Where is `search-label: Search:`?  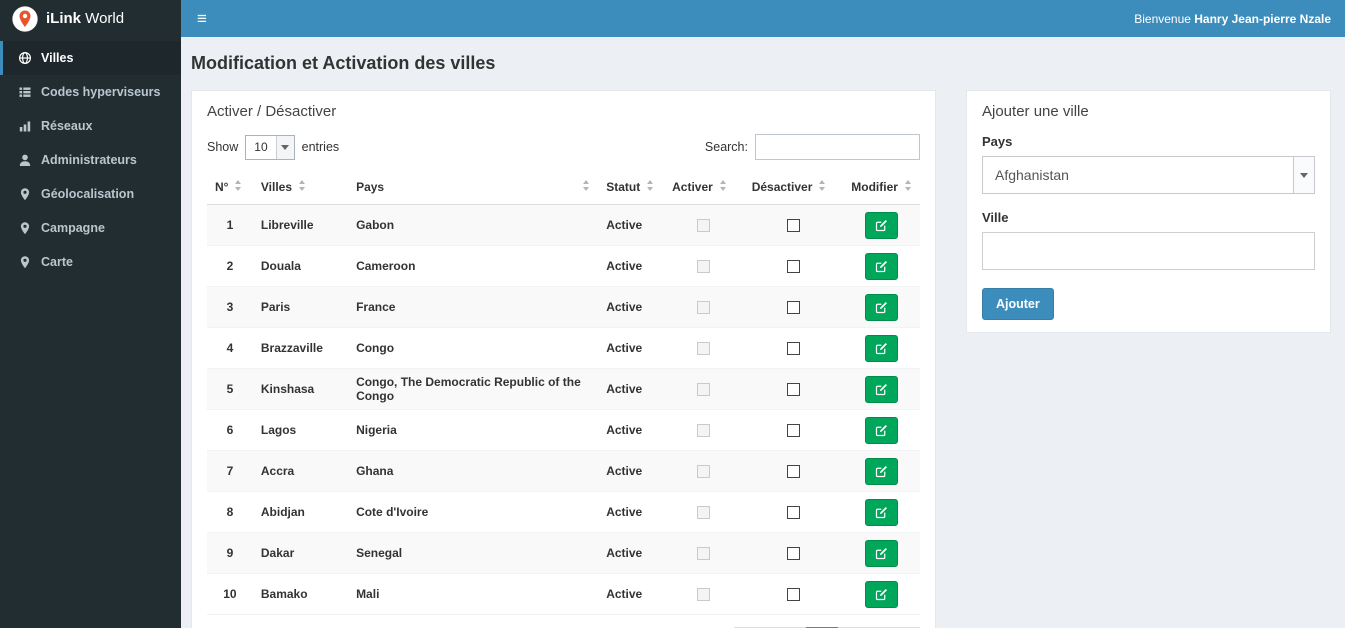 search-label: Search: is located at coordinates (726, 147).